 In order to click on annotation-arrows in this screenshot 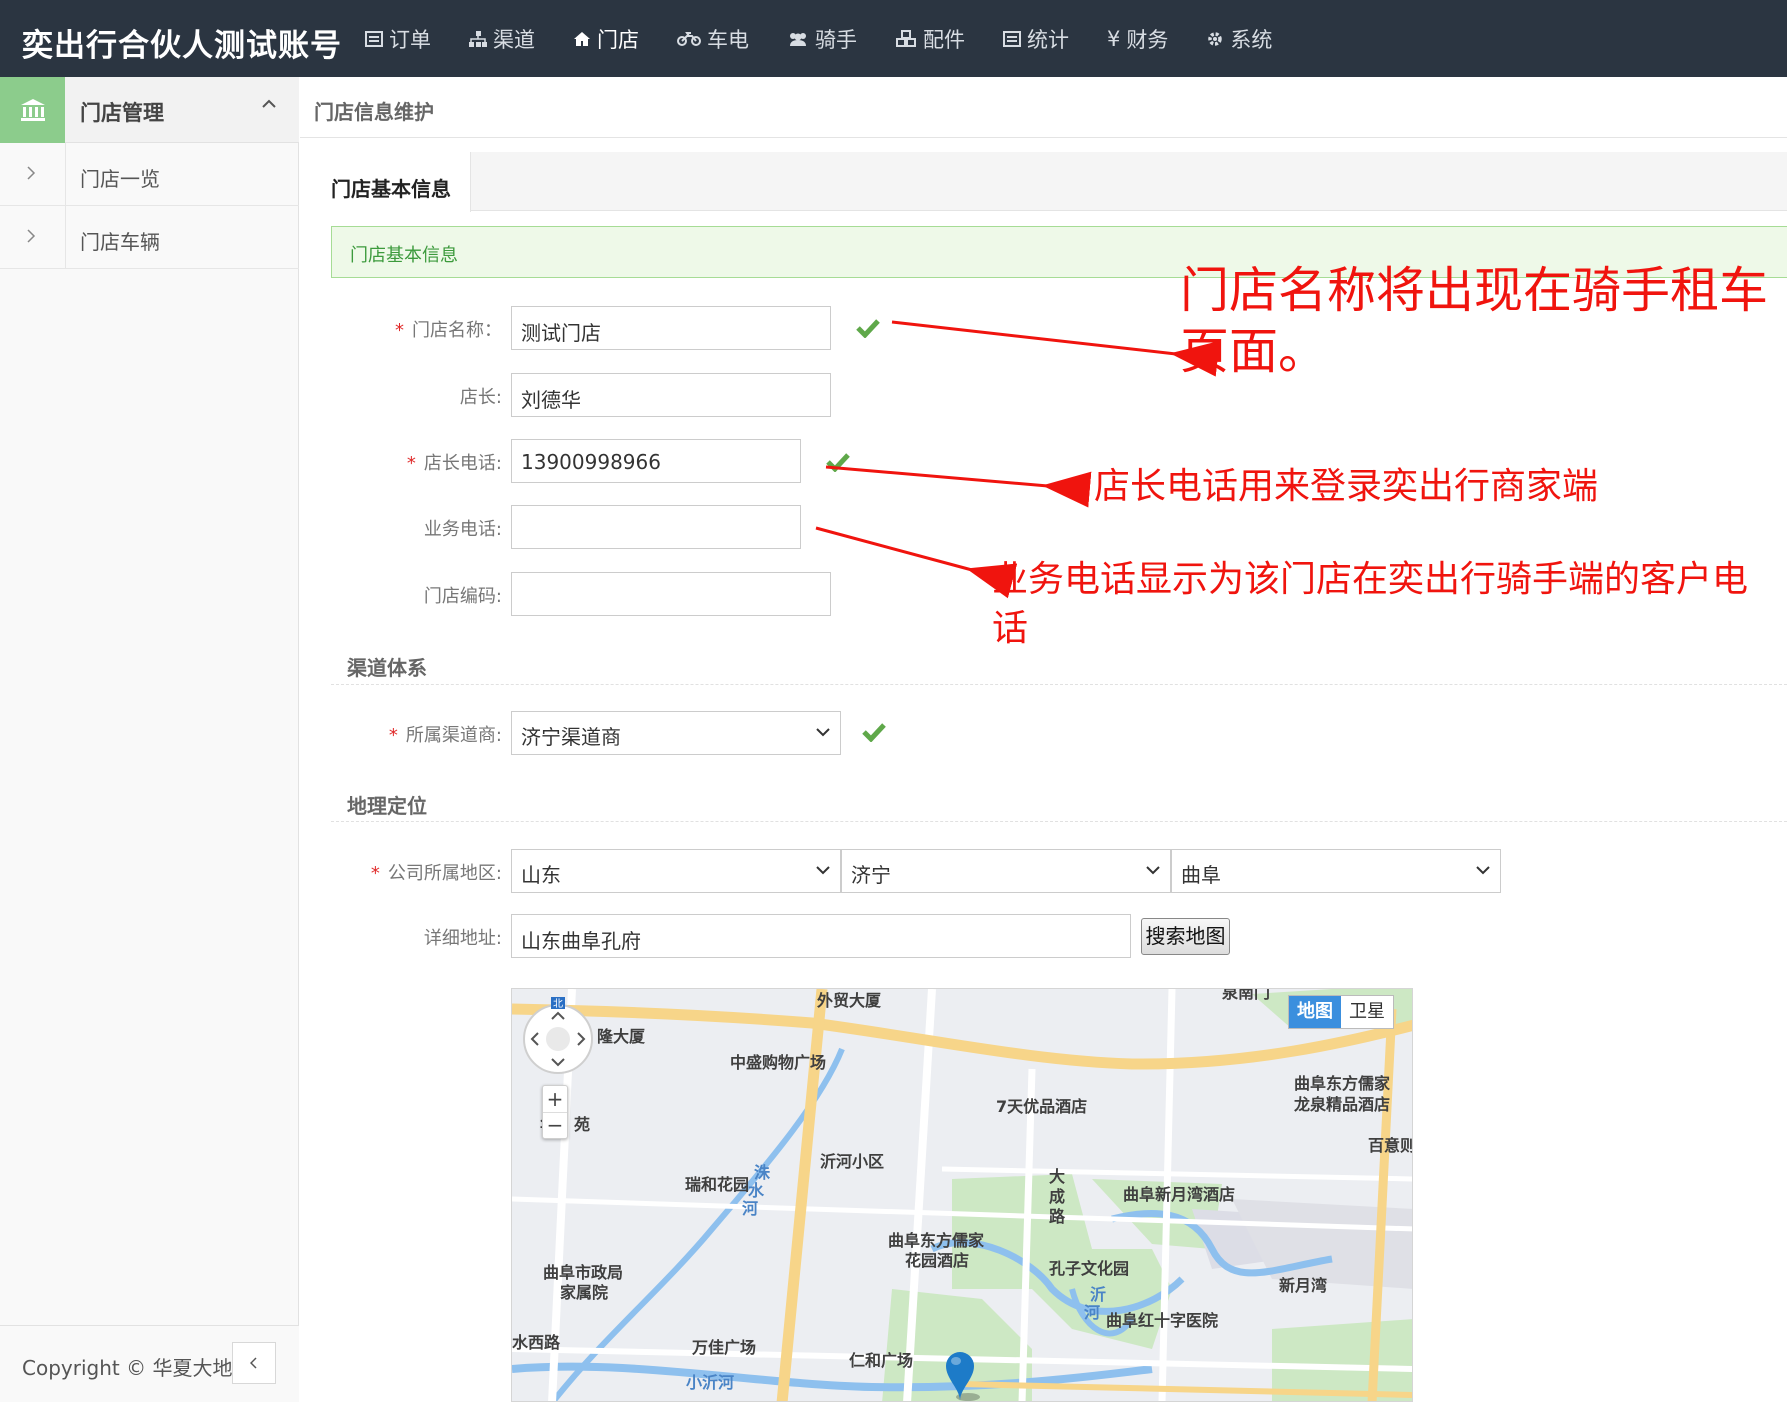, I will do `click(1017, 459)`.